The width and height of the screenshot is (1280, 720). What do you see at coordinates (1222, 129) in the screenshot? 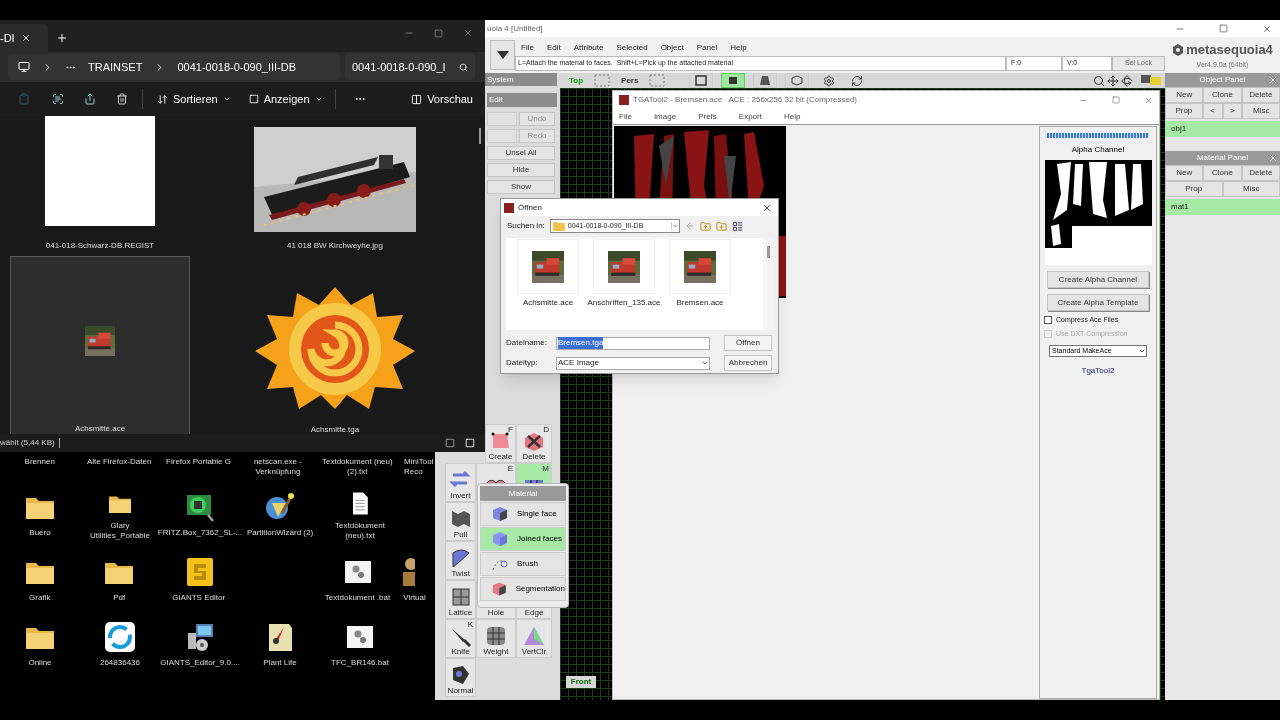
I see `panel-list-item: obj1` at bounding box center [1222, 129].